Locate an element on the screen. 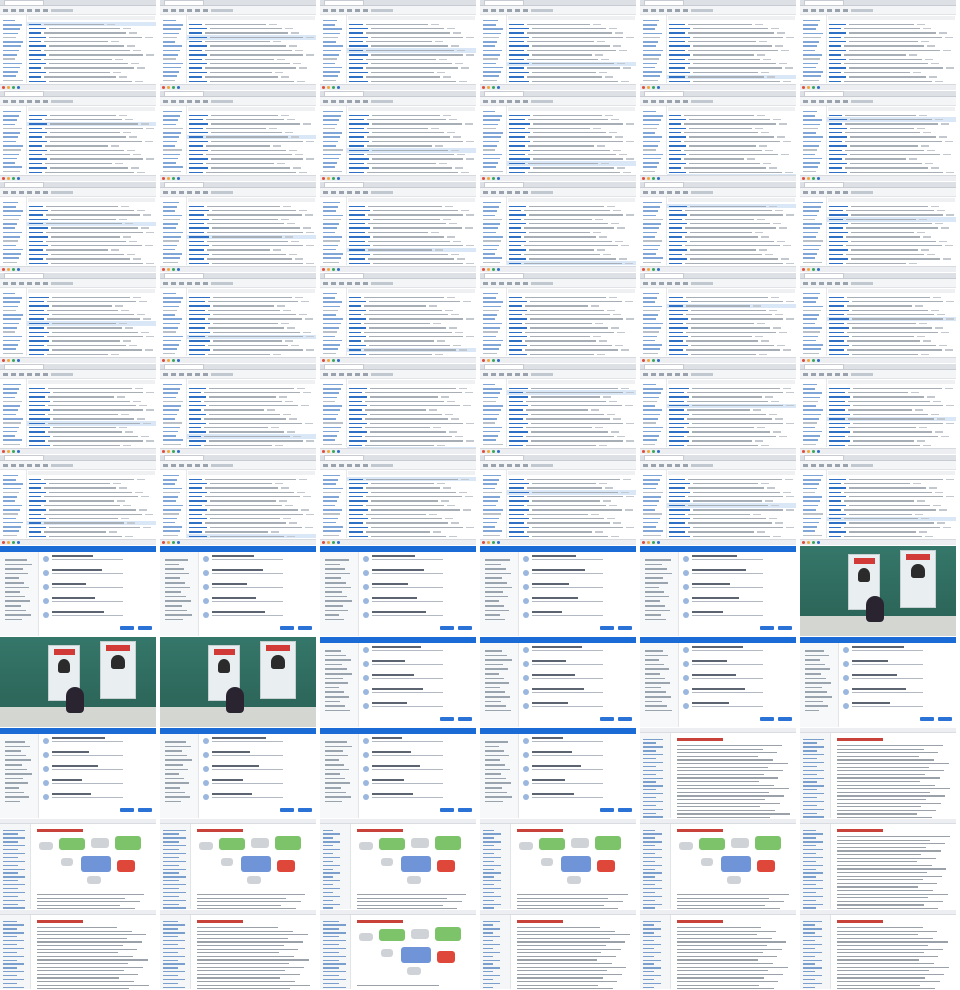 The width and height of the screenshot is (960, 990). secondary-button is located at coordinates (305, 810).